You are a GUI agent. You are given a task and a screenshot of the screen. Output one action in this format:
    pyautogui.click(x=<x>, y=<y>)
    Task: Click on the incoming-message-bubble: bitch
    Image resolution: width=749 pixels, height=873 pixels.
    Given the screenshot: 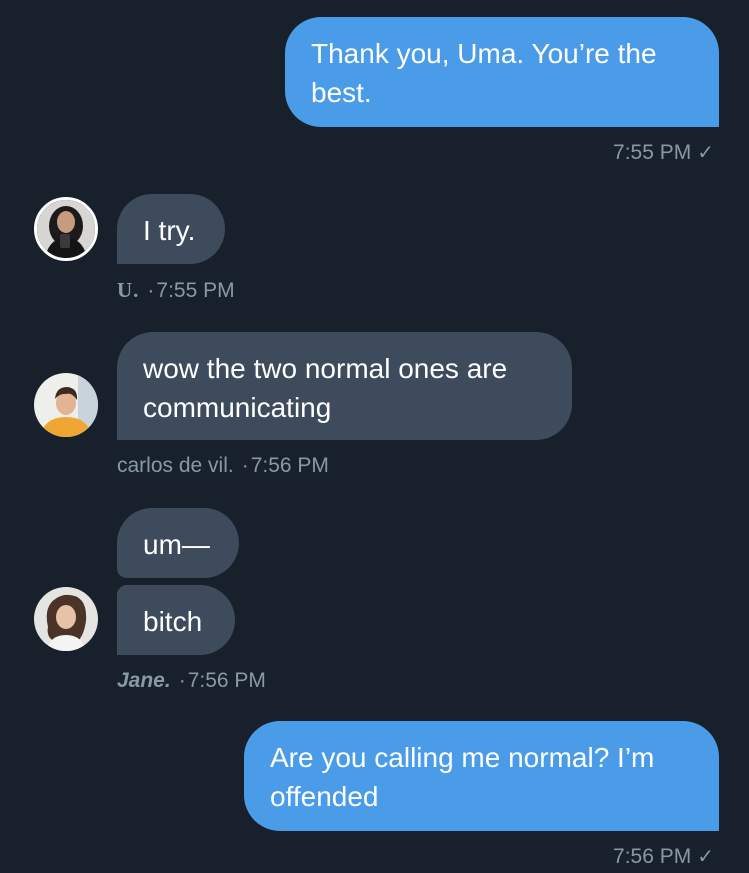 What is the action you would take?
    pyautogui.click(x=176, y=620)
    